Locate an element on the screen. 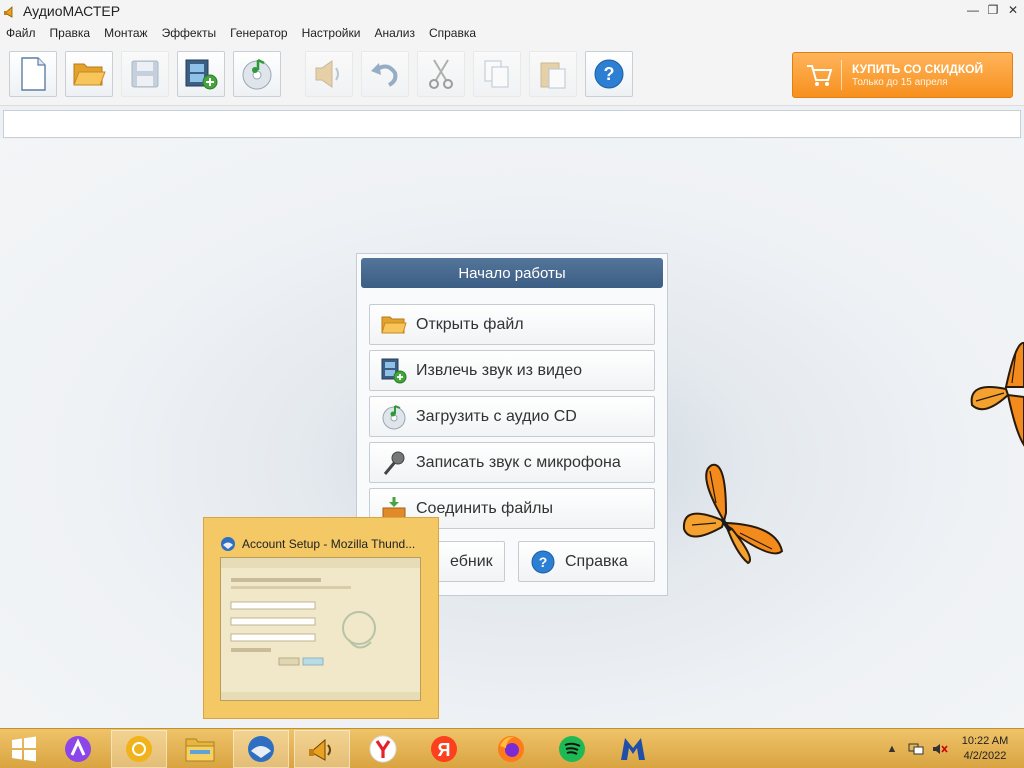 Image resolution: width=1024 pixels, height=768 pixels. copy-icon is located at coordinates (496, 74).